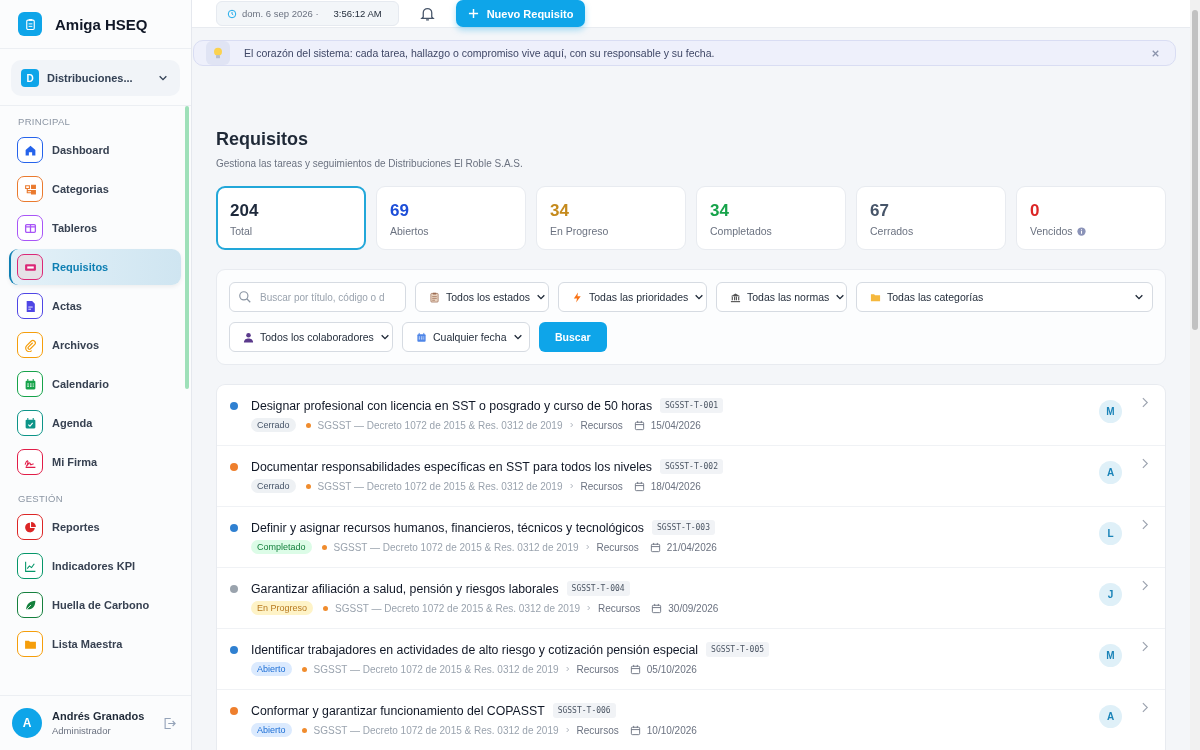  Describe the element at coordinates (434, 297) in the screenshot. I see `clipboard-icon` at that location.